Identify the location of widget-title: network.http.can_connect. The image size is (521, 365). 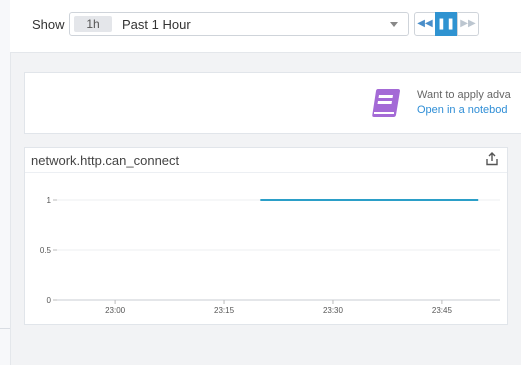
(105, 160).